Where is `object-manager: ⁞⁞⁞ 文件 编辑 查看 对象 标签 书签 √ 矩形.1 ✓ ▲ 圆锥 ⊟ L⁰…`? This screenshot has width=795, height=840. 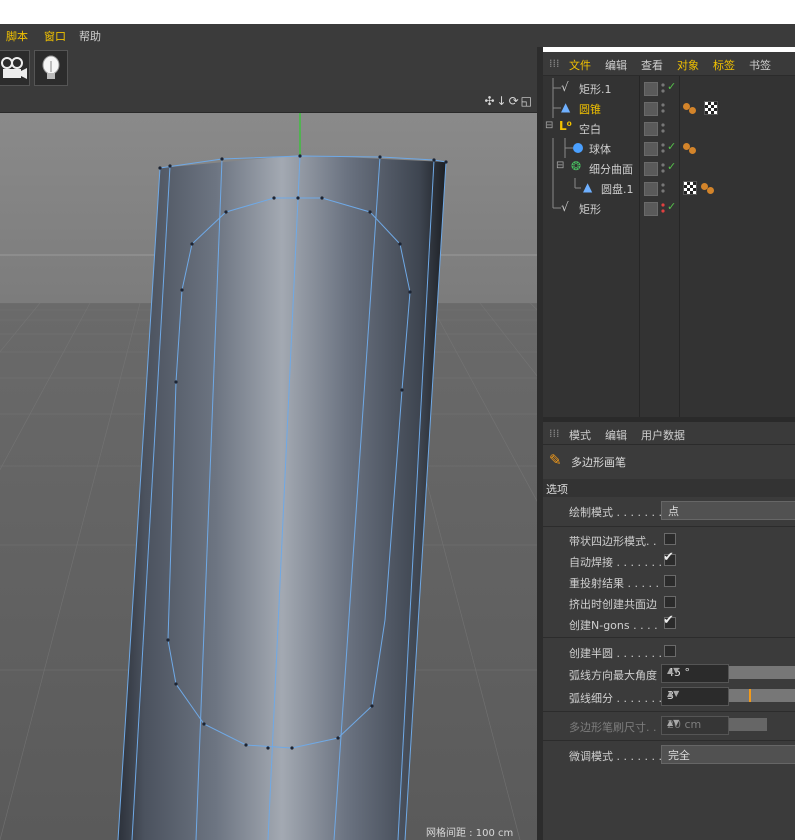
object-manager: ⁞⁞⁞ 文件 编辑 查看 对象 标签 书签 √ 矩形.1 ✓ ▲ 圆锥 ⊟ L⁰… is located at coordinates (669, 234).